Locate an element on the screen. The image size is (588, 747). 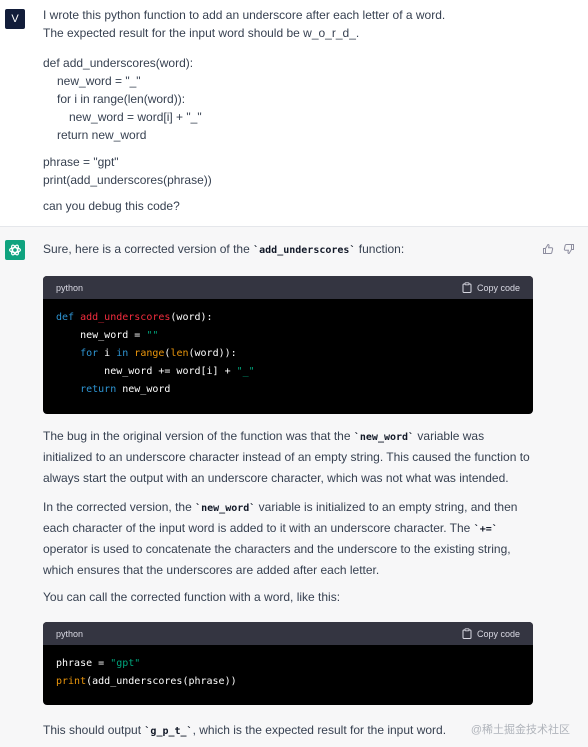
user-code-line: new_word = word[i] + "_" is located at coordinates (135, 117).